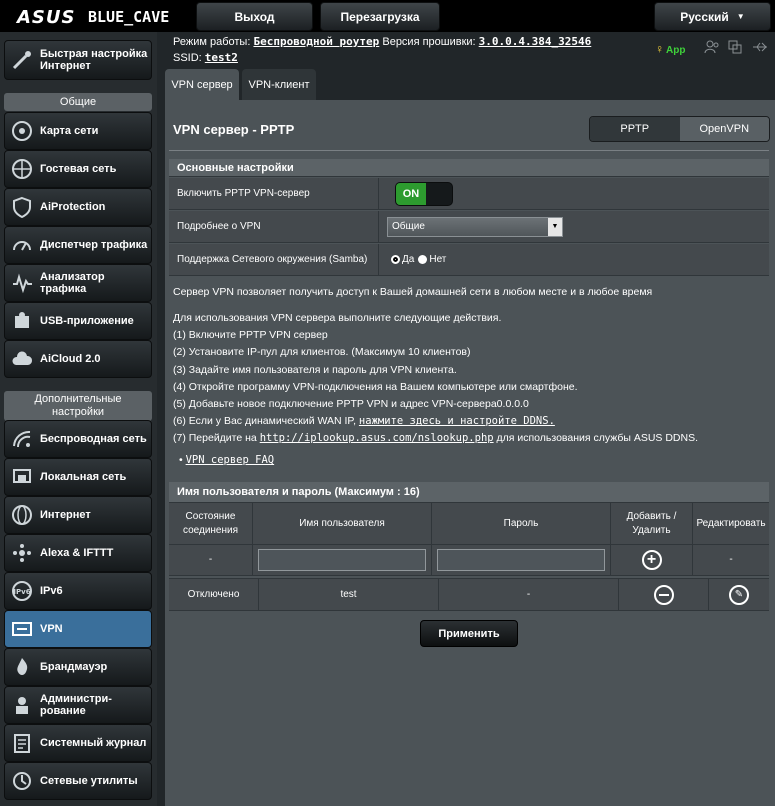  I want to click on mode-label: Режим работы:, so click(212, 42).